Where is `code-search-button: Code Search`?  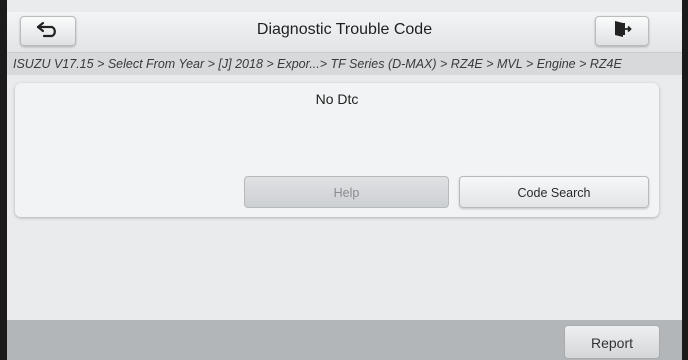
code-search-button: Code Search is located at coordinates (554, 192).